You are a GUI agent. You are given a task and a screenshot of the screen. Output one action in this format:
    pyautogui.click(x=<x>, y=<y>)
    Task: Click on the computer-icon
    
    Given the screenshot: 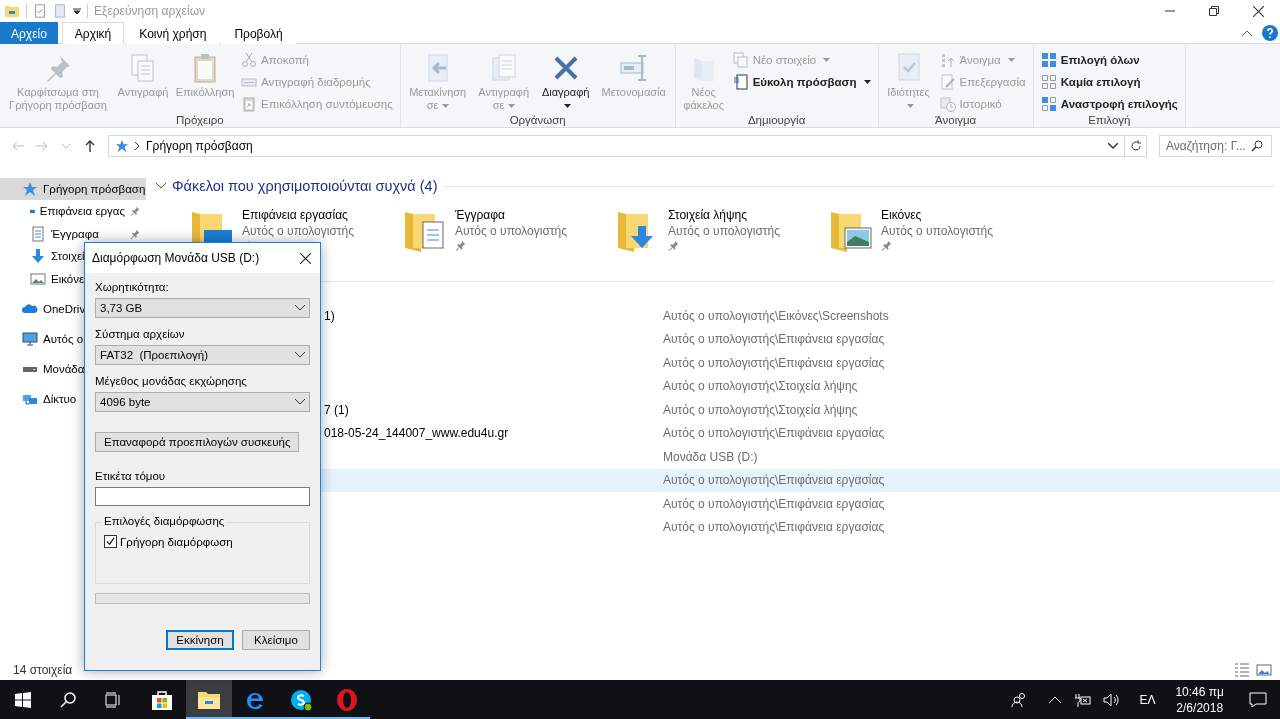 What is the action you would take?
    pyautogui.click(x=30, y=339)
    